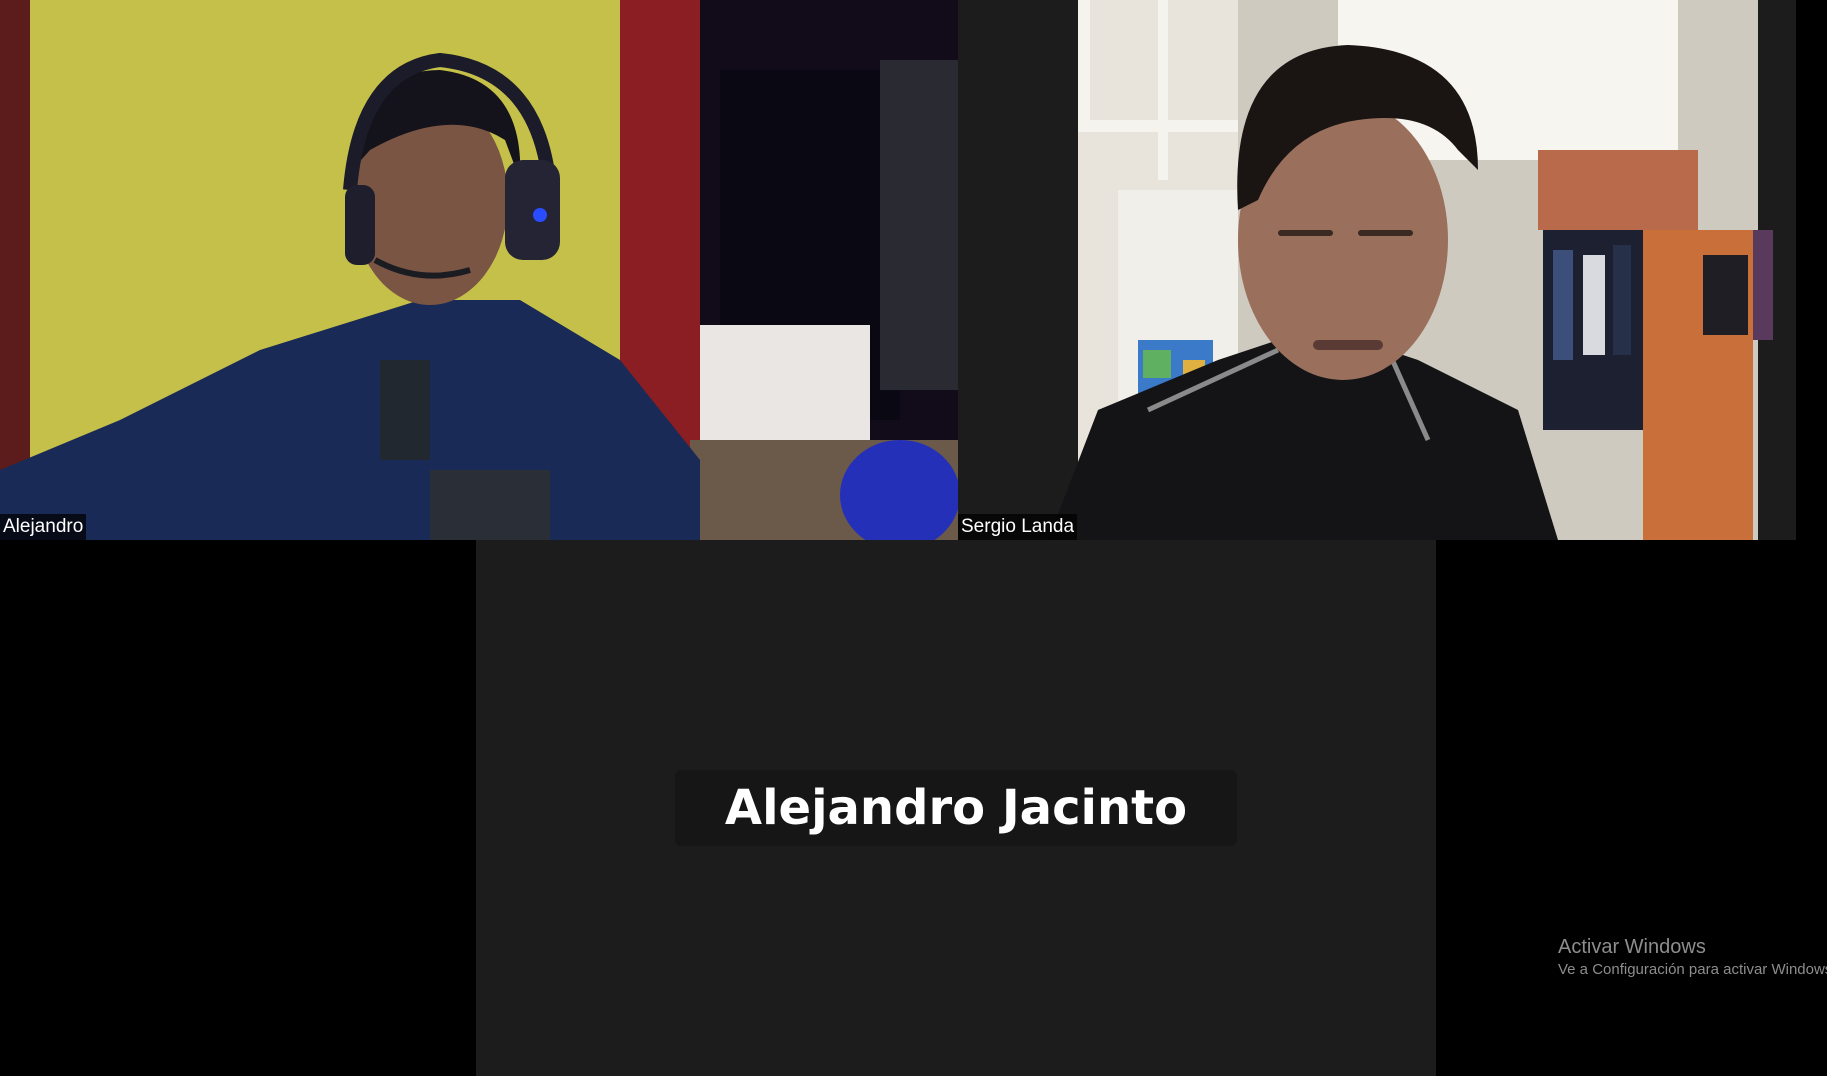 This screenshot has height=1076, width=1827. Describe the element at coordinates (1018, 527) in the screenshot. I see `participant-name-tag: Sergio Landa` at that location.